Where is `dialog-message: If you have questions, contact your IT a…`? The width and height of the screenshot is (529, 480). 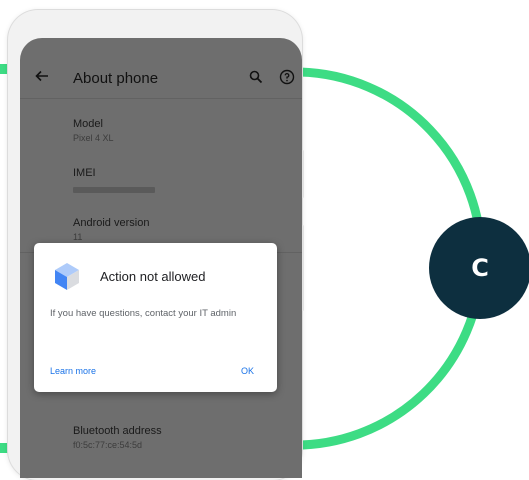 dialog-message: If you have questions, contact your IT a… is located at coordinates (143, 313).